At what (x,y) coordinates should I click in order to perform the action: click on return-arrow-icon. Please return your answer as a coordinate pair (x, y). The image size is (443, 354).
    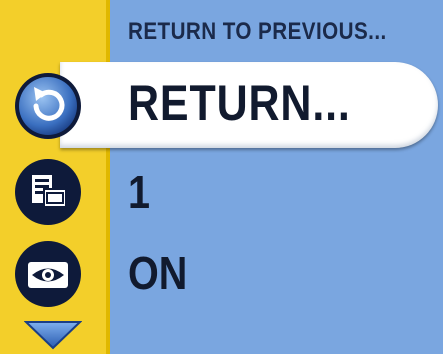
    Looking at the image, I should click on (48, 106).